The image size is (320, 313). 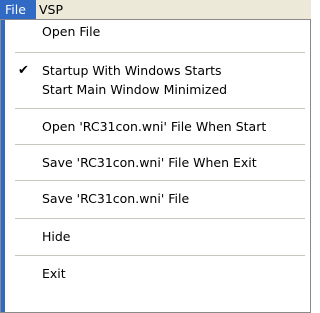 I want to click on menu-item-open-file: Open File, so click(x=155, y=32).